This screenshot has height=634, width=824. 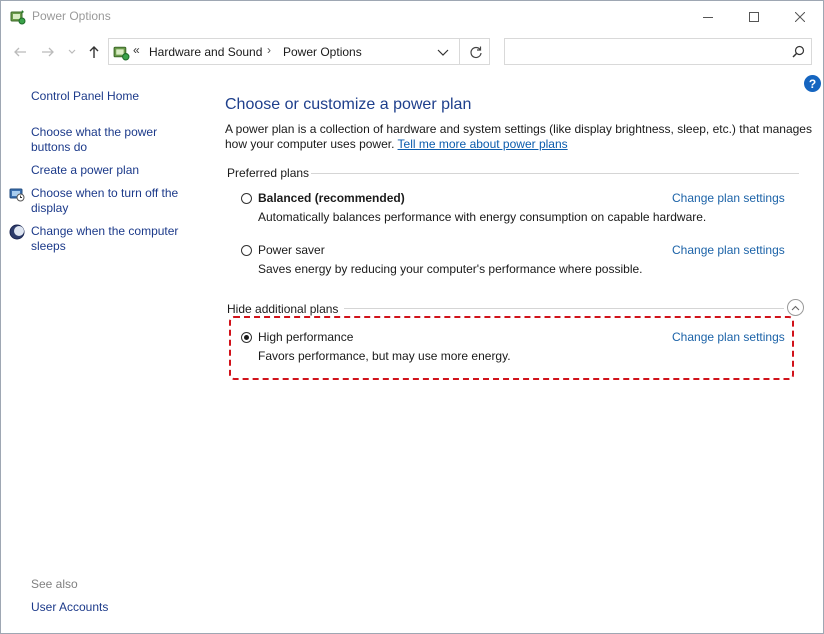 I want to click on highlight-annotation, so click(x=511, y=348).